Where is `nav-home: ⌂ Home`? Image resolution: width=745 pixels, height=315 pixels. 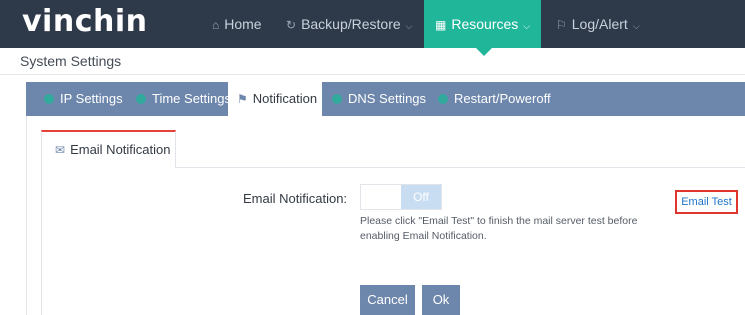 nav-home: ⌂ Home is located at coordinates (237, 24).